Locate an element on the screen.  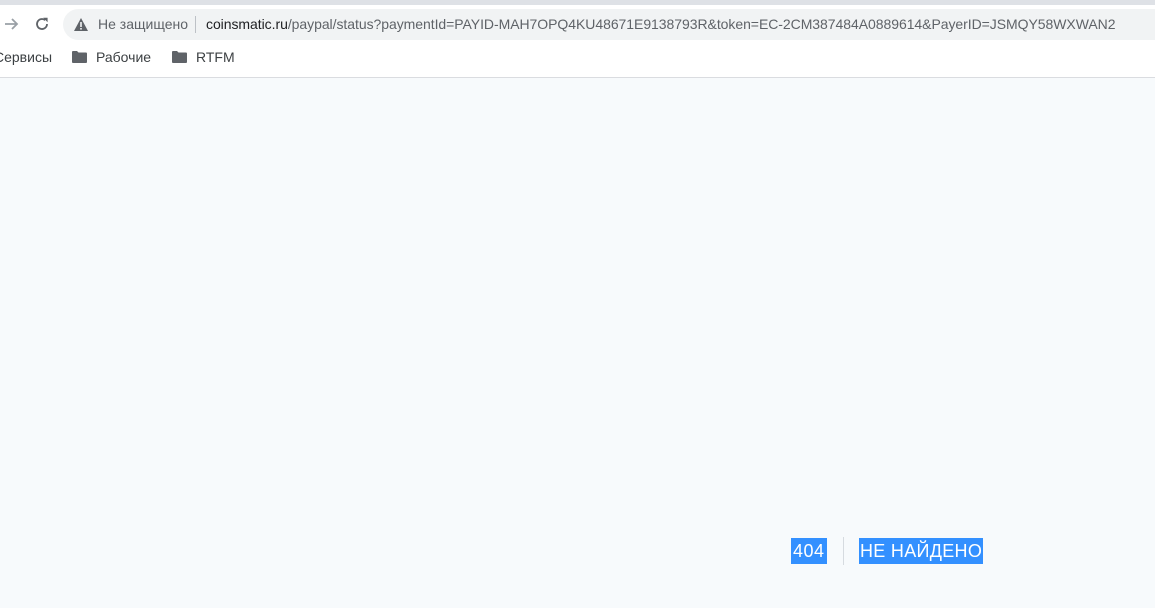
security-status-label: Не защищено is located at coordinates (143, 24).